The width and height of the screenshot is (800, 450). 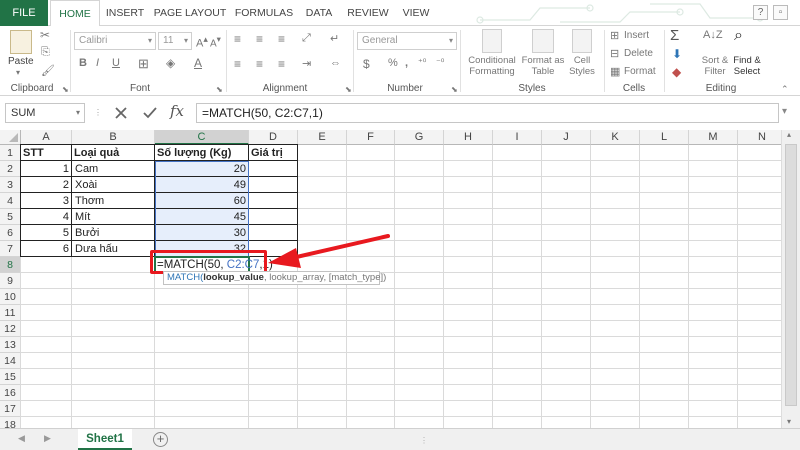 What do you see at coordinates (259, 64) in the screenshot?
I see `align-center-icon: ≡` at bounding box center [259, 64].